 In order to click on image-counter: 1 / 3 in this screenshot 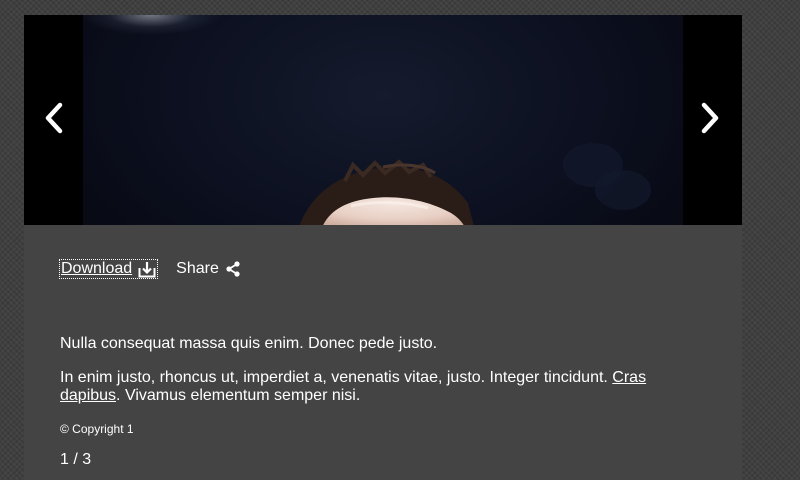, I will do `click(75, 460)`.